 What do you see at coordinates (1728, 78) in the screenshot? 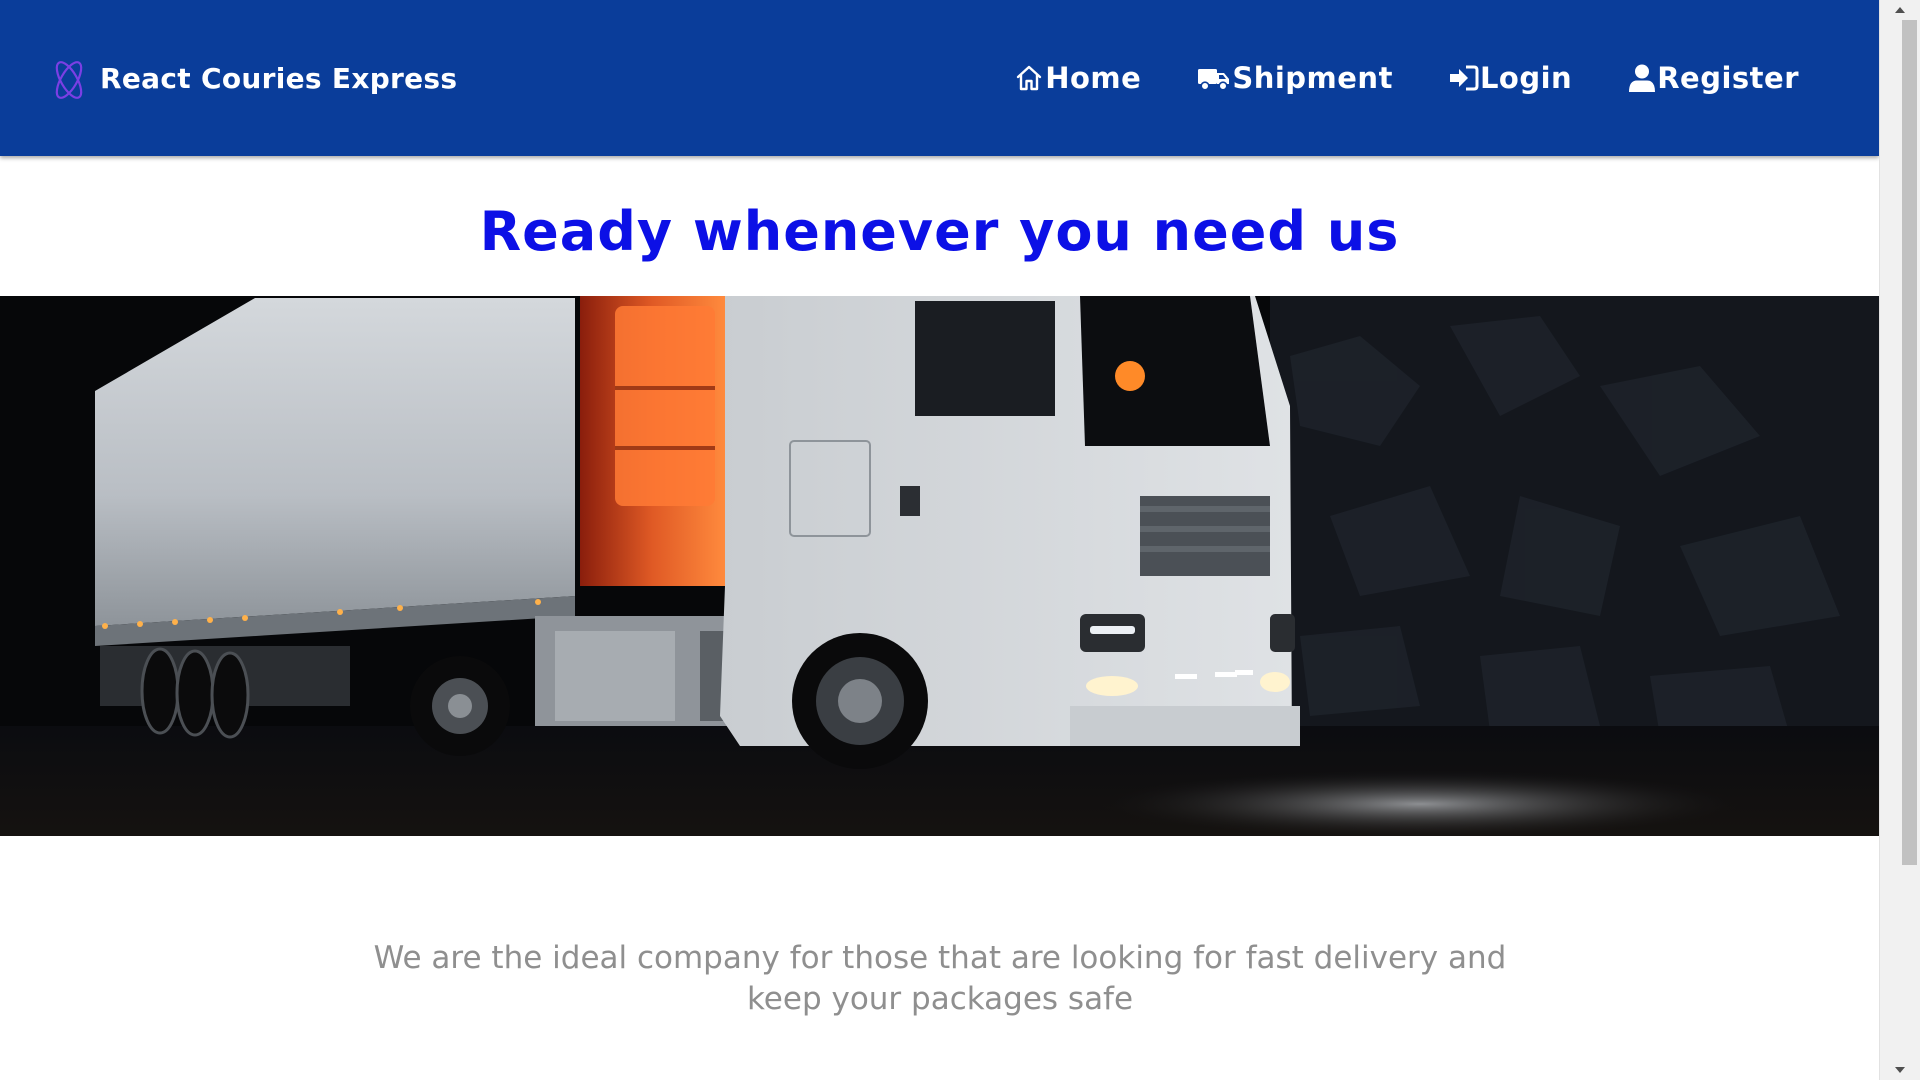
I see `nav-link-label: Register` at bounding box center [1728, 78].